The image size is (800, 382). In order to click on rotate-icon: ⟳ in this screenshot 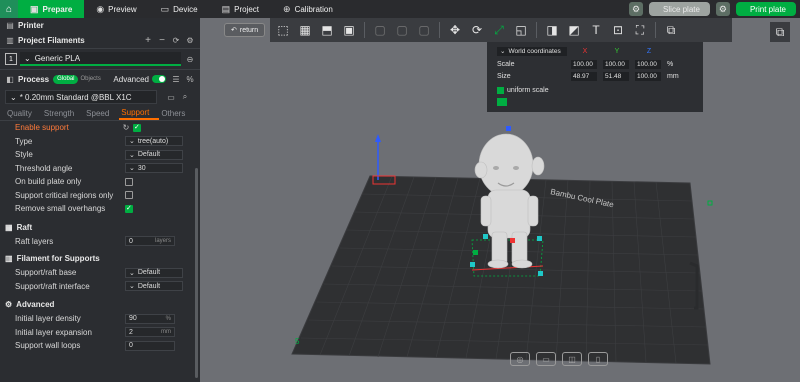, I will do `click(477, 30)`.